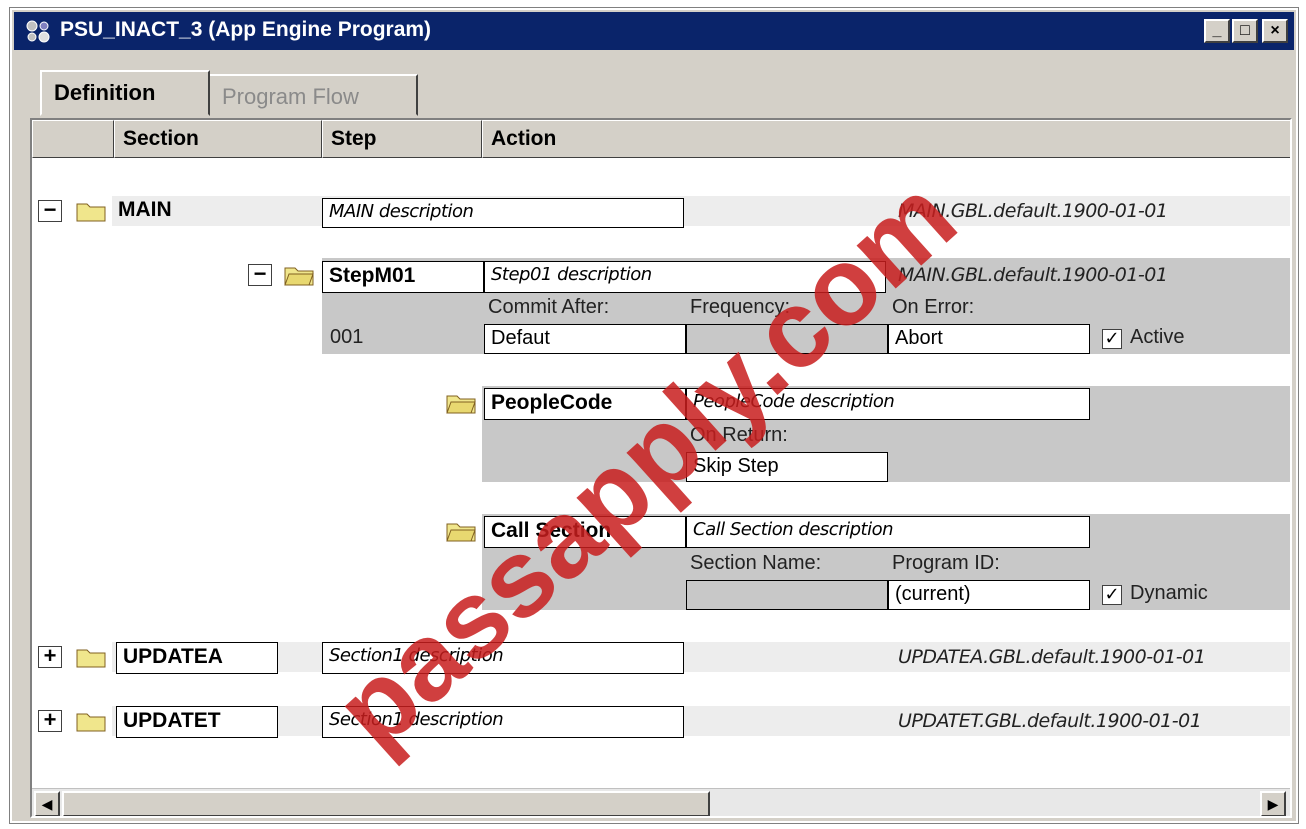 The height and width of the screenshot is (829, 1306). What do you see at coordinates (197, 658) in the screenshot?
I see `updatea-section-name: UPDATEA` at bounding box center [197, 658].